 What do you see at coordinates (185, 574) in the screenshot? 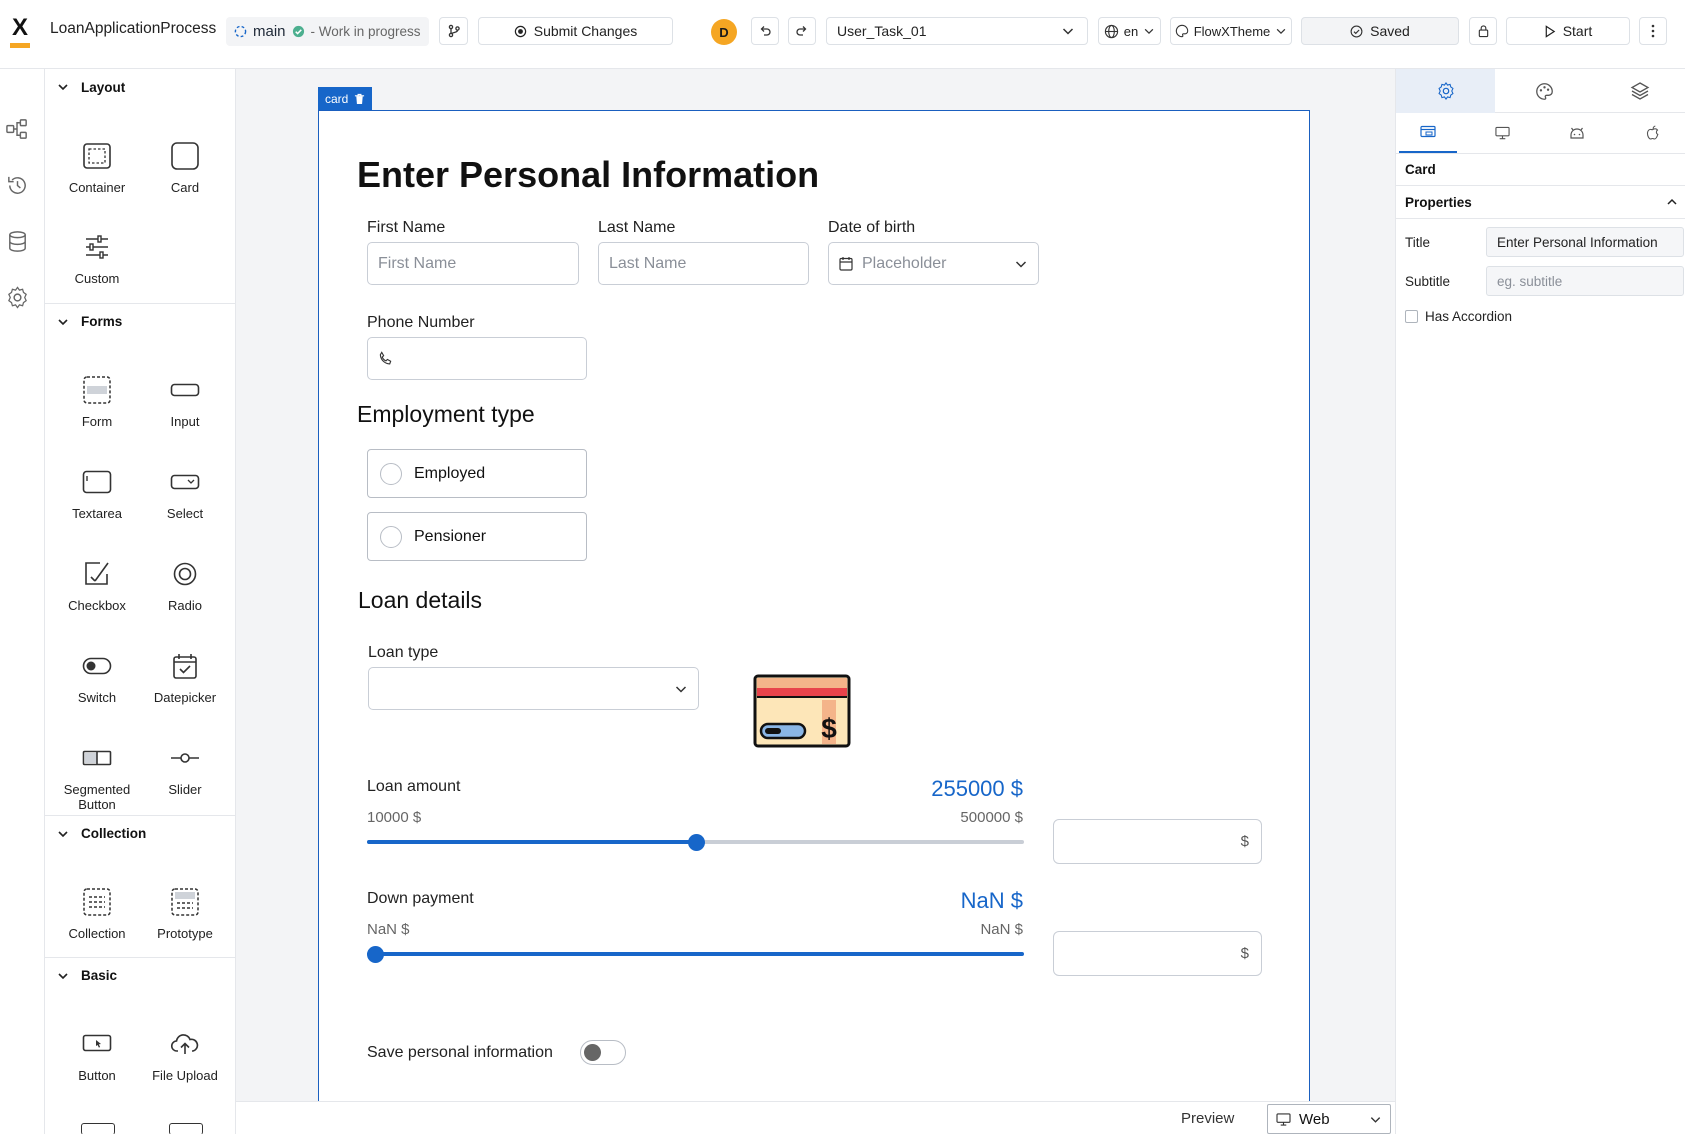
I see `radio-icon` at bounding box center [185, 574].